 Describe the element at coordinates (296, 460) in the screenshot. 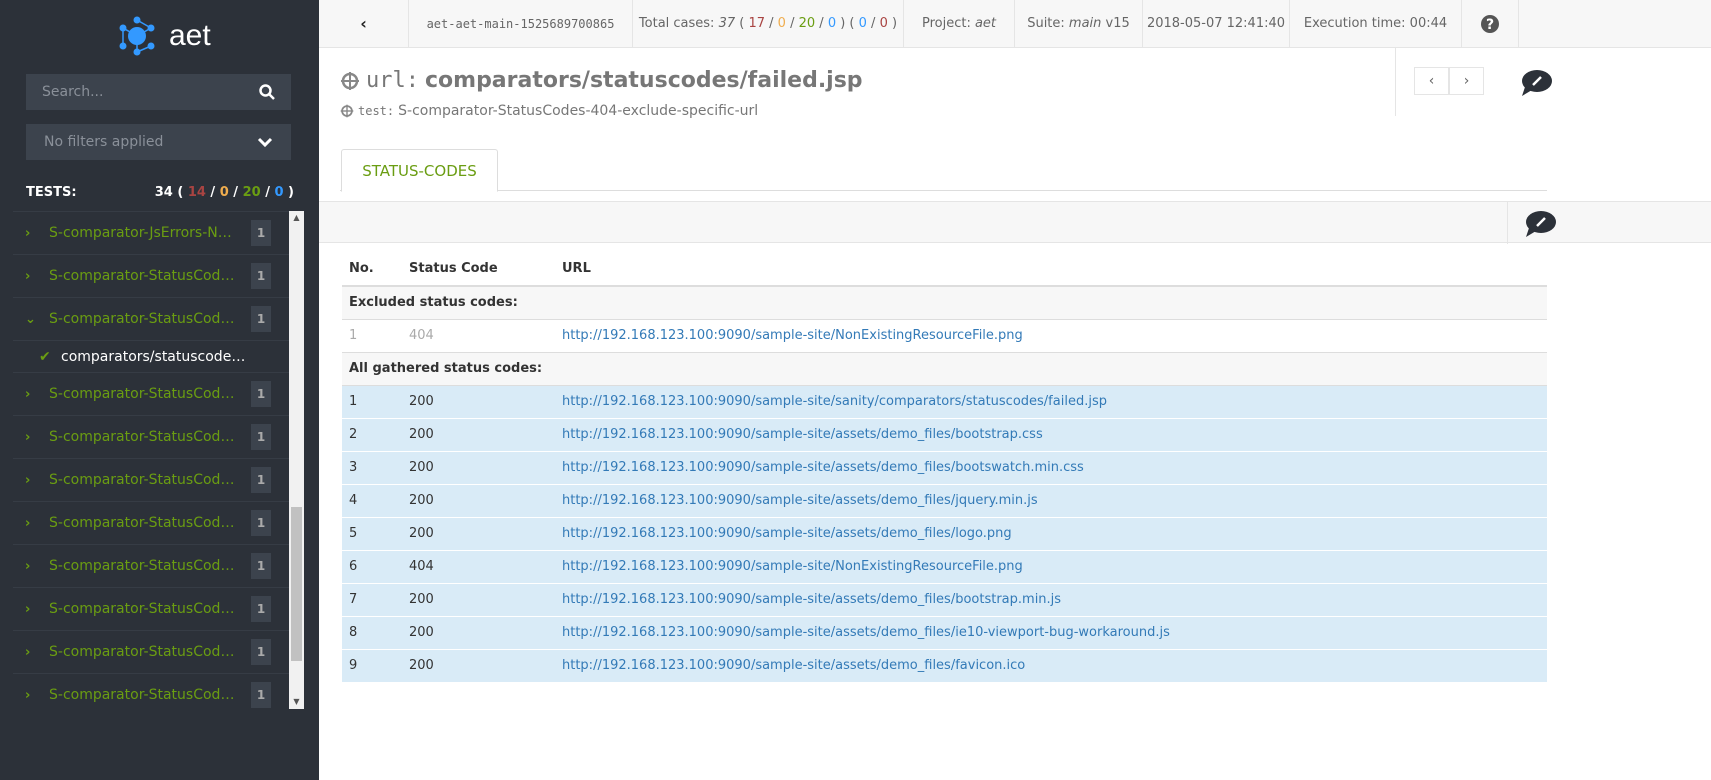

I see `scrollbar: ▲ ▼` at that location.